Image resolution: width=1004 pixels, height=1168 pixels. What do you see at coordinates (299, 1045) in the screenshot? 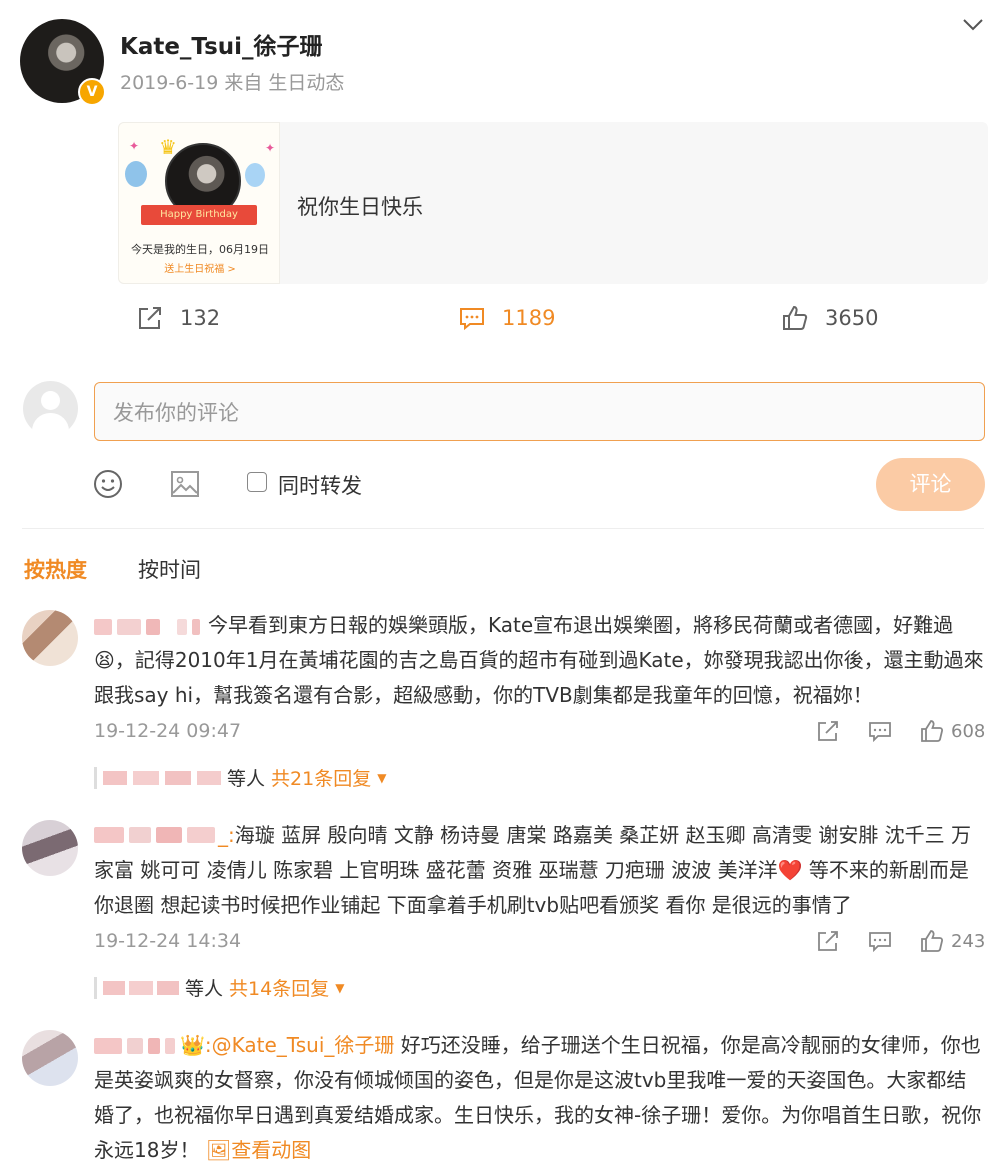
I see `mention-link: :@Kate_Tsui_徐子珊` at bounding box center [299, 1045].